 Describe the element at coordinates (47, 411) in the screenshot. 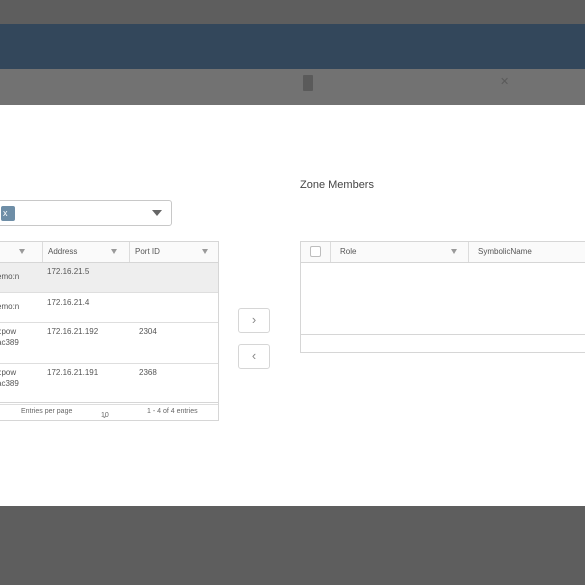

I see `entries-per-page-label: Entries per page` at that location.